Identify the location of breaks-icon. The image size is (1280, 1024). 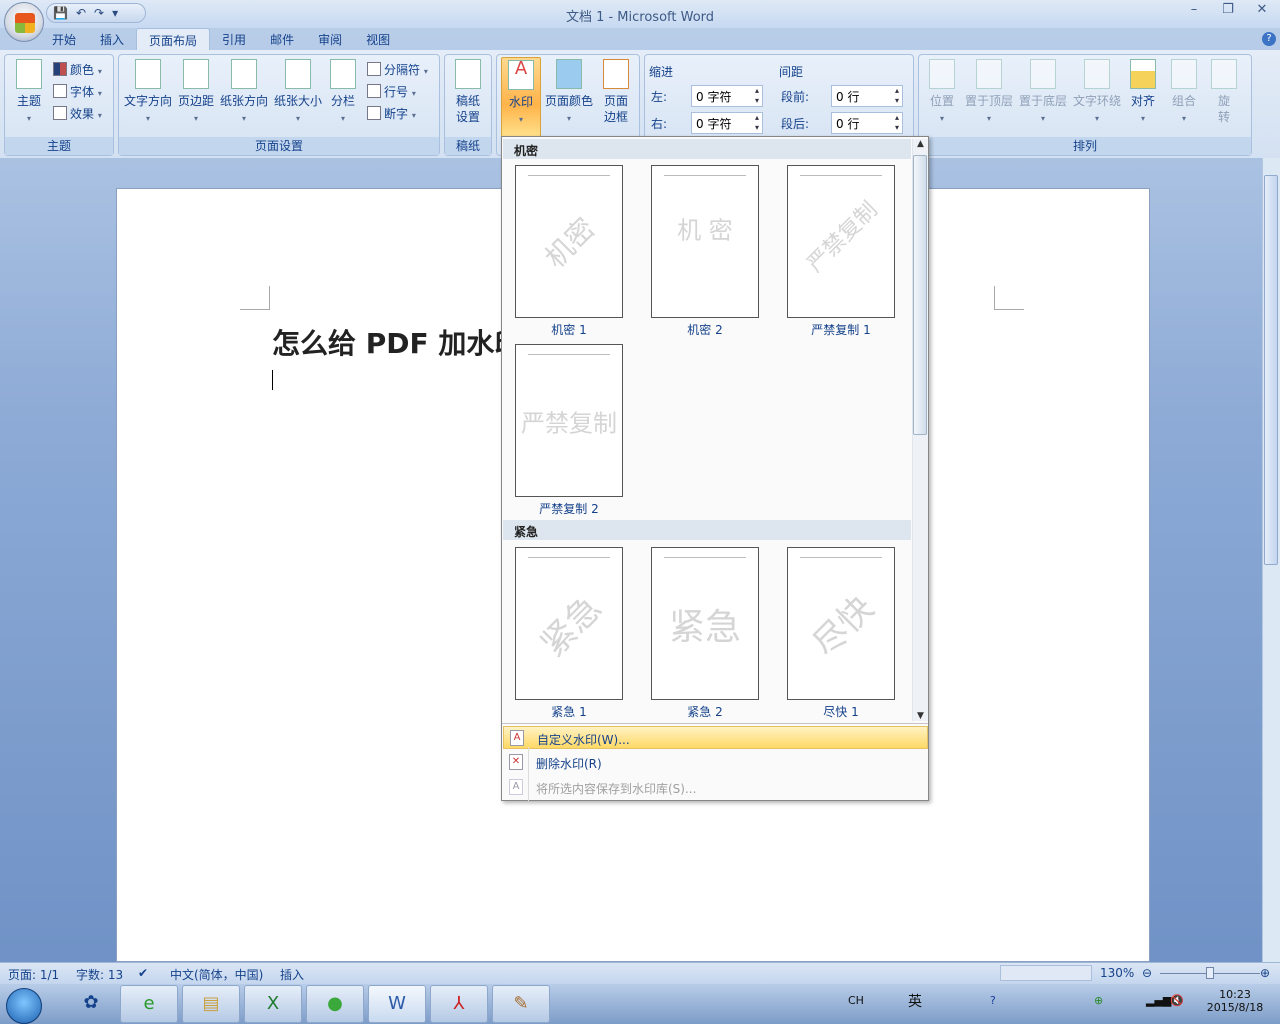
(374, 69).